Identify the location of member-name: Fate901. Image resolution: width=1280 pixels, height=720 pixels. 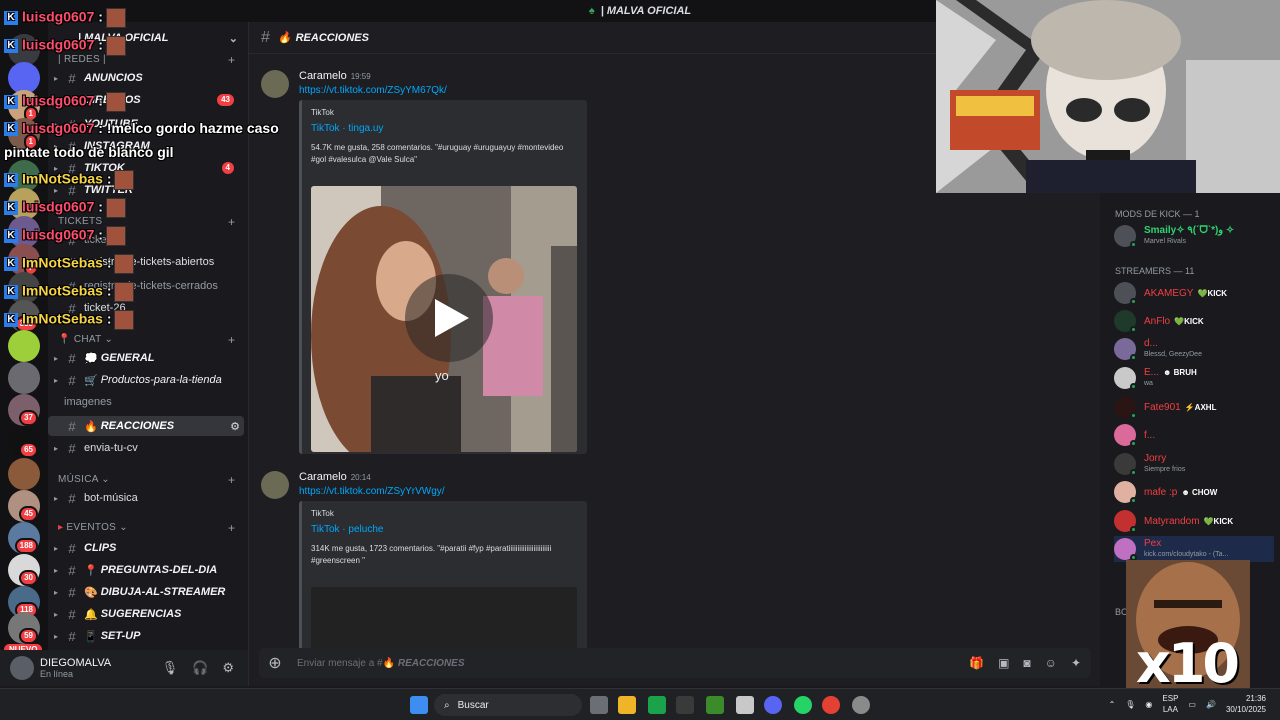
(1162, 407).